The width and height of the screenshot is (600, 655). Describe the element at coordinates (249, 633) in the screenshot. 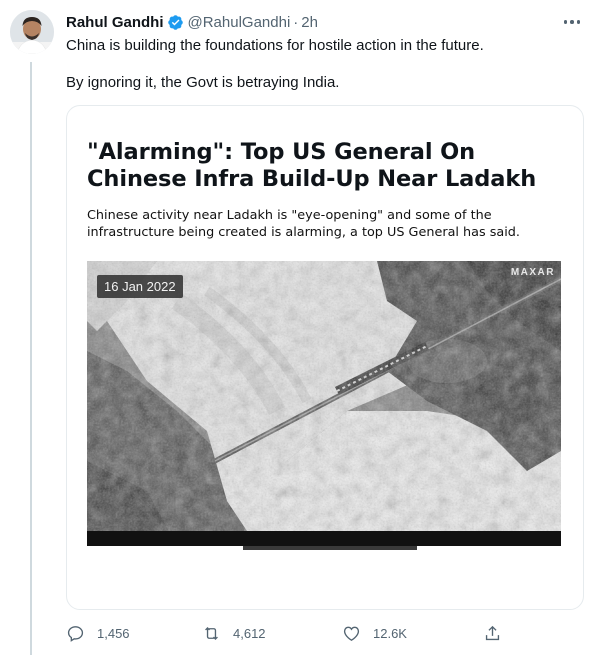

I see `retweet-count: 4,612` at that location.